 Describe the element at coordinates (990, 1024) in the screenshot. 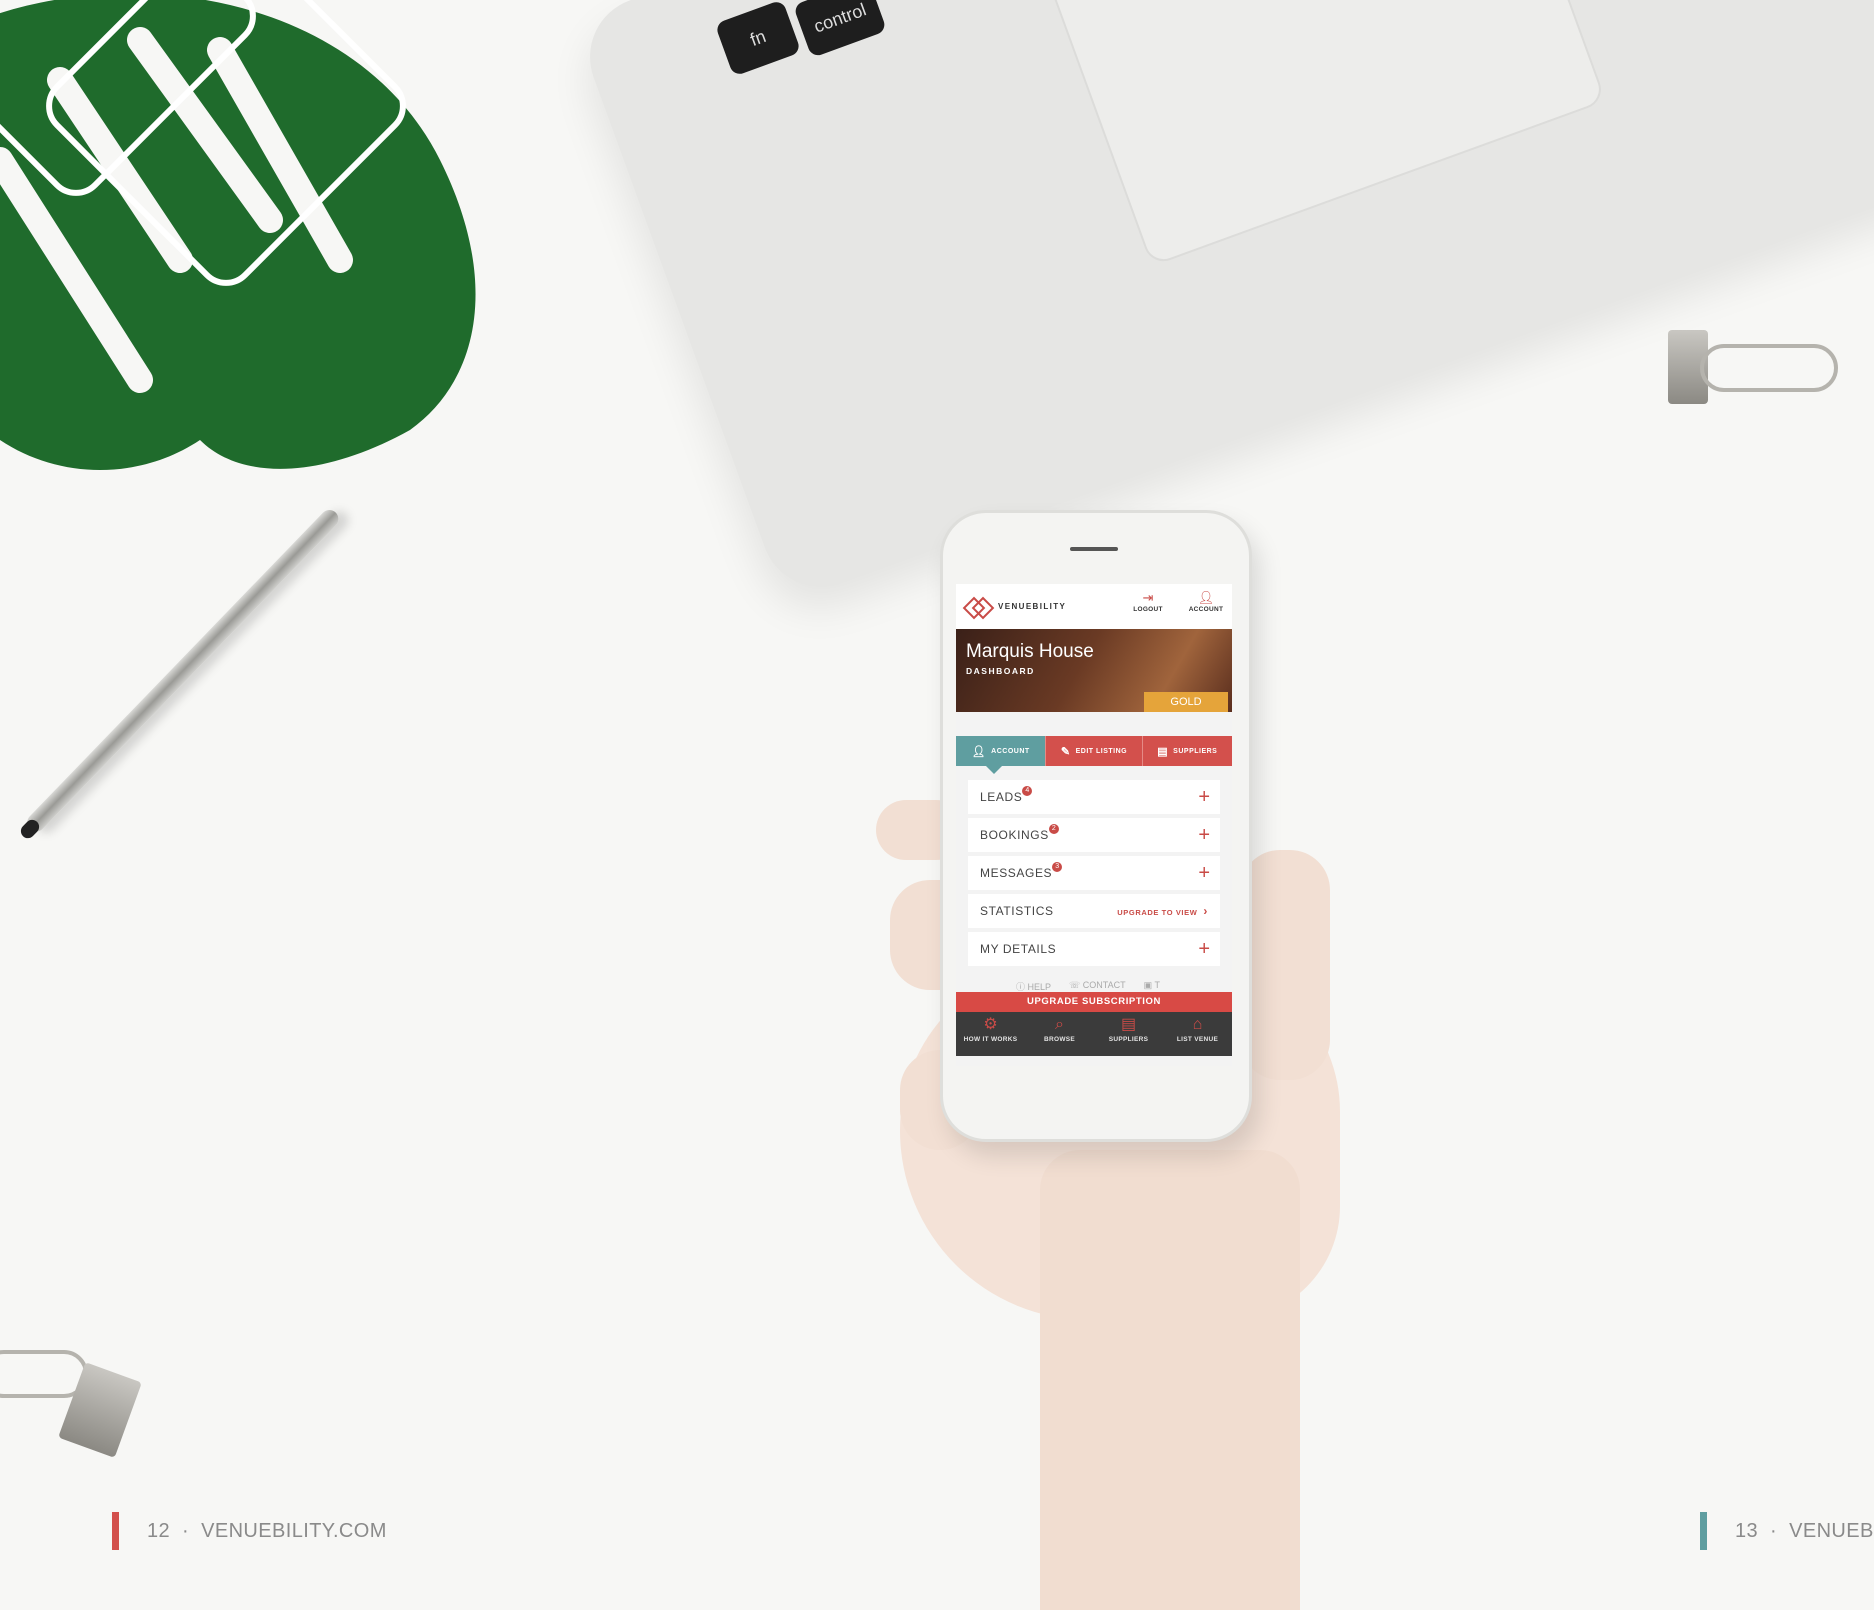

I see `gear-icon: ⚙` at that location.